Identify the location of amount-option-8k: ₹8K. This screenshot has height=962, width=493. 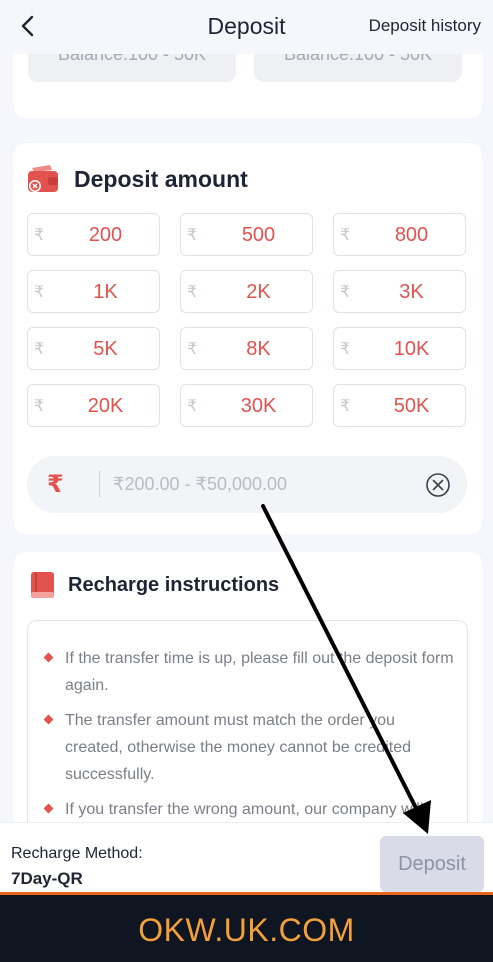
(246, 348).